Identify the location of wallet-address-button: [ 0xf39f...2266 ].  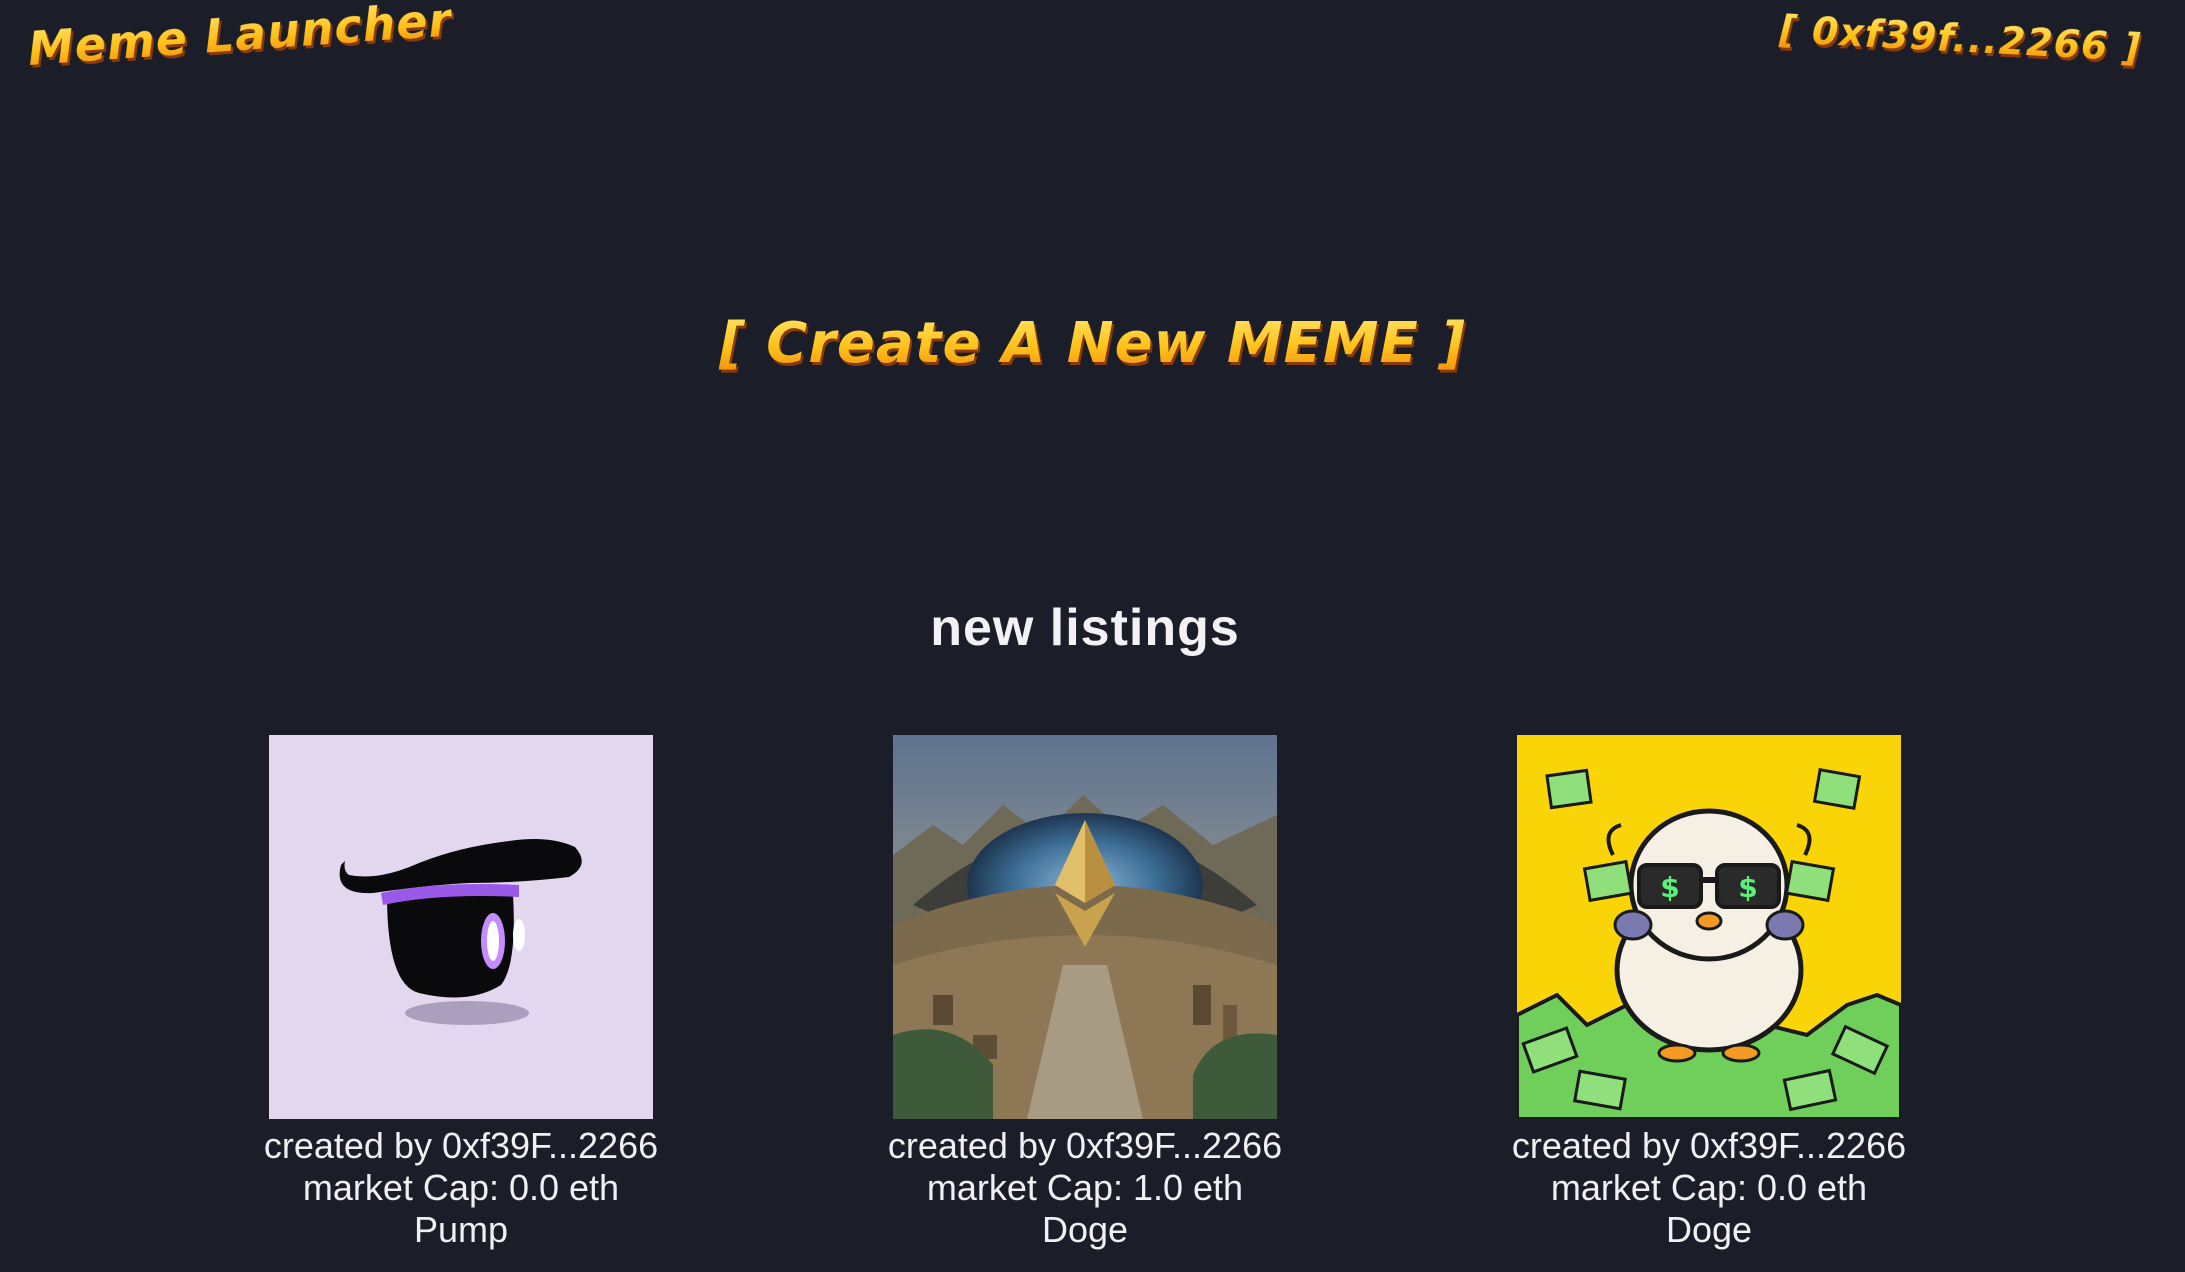
(1960, 38).